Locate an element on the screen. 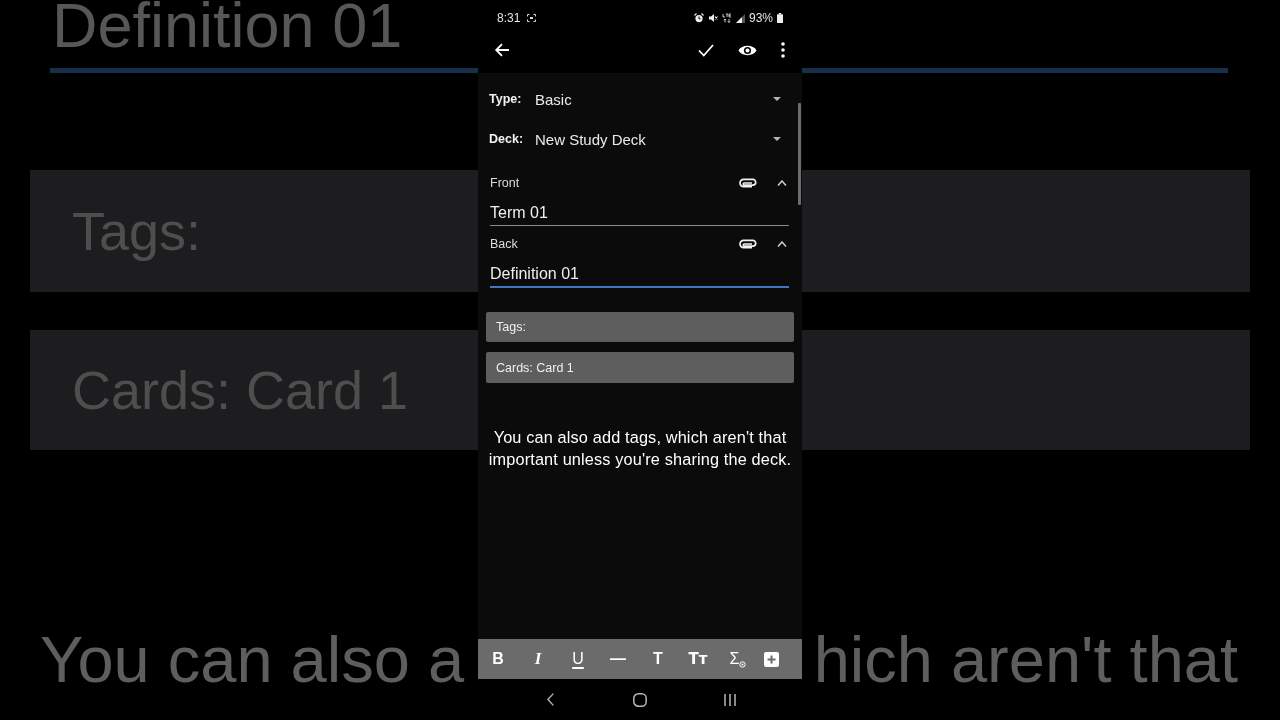 The image size is (1280, 720). type-dropdown-value: Basic is located at coordinates (553, 99).